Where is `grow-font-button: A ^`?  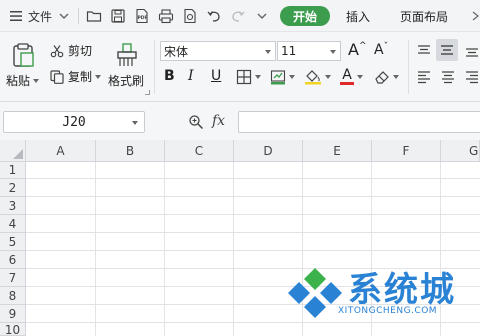
grow-font-button: A ^ is located at coordinates (357, 49).